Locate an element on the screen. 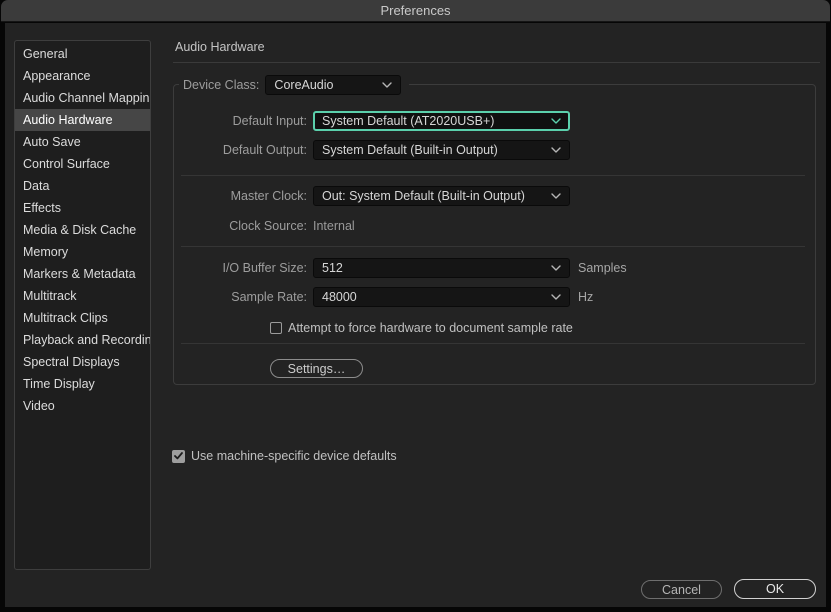 The height and width of the screenshot is (612, 831). default-input-value: System Default (AT2020USB+) is located at coordinates (408, 121).